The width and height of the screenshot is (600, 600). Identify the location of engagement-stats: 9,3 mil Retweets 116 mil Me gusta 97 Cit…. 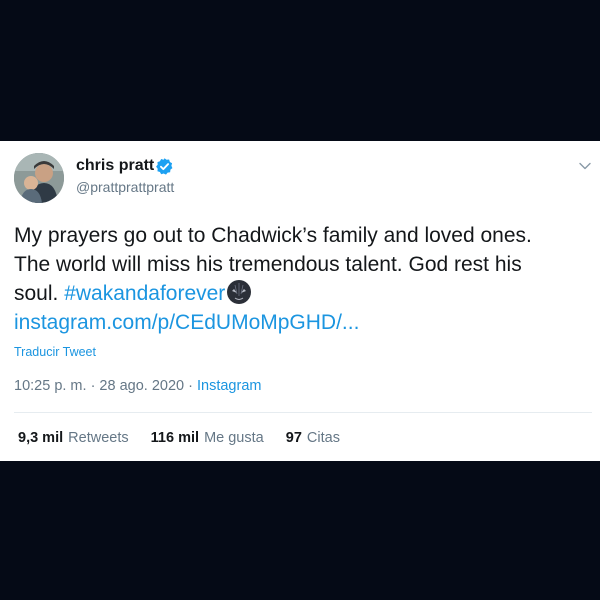
(188, 438).